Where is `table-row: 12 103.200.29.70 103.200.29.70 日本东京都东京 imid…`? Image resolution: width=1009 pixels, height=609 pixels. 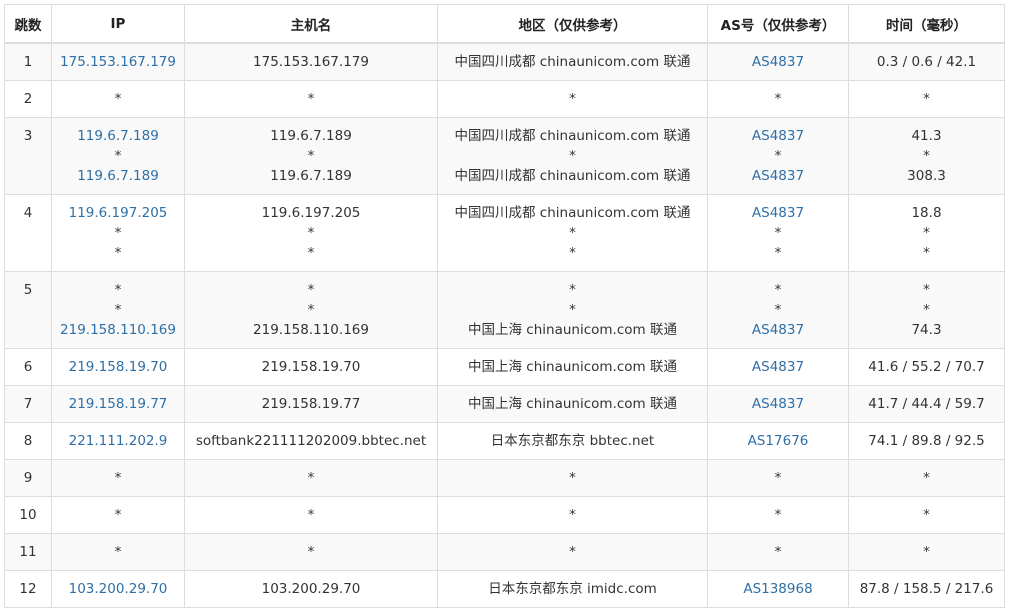 table-row: 12 103.200.29.70 103.200.29.70 日本东京都东京 imid… is located at coordinates (504, 588).